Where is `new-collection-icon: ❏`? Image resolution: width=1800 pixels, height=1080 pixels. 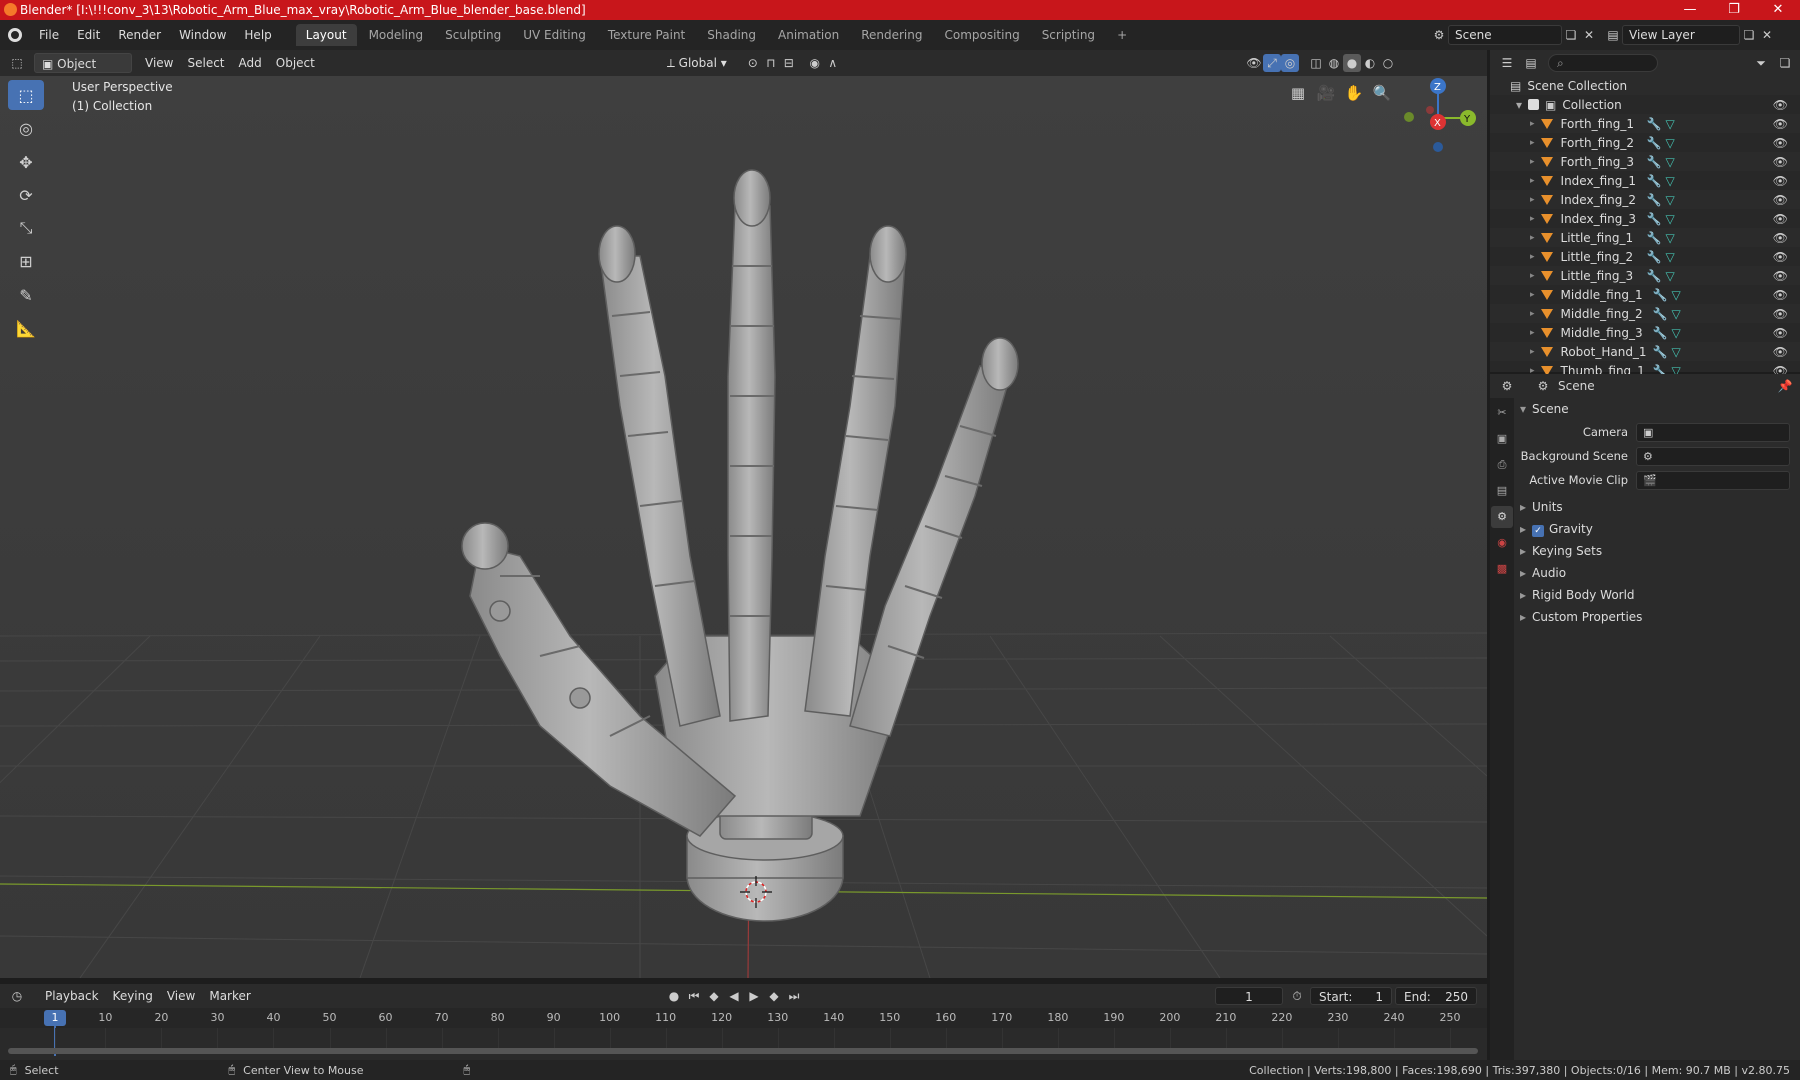
new-collection-icon: ❏ is located at coordinates (1785, 63).